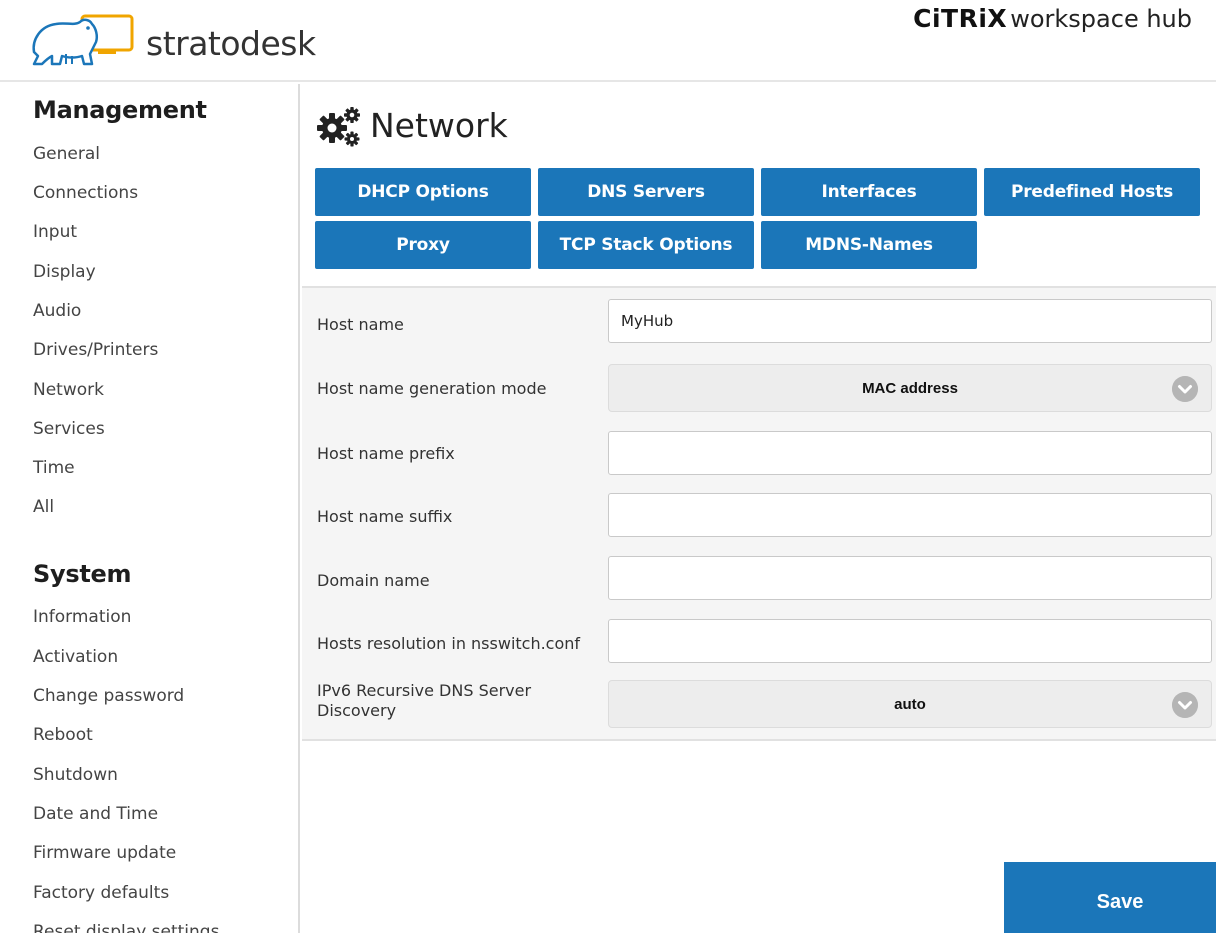  What do you see at coordinates (424, 700) in the screenshot?
I see `ipv6-rdnss-discovery-label: IPv6 Recursive DNS Server Discovery` at bounding box center [424, 700].